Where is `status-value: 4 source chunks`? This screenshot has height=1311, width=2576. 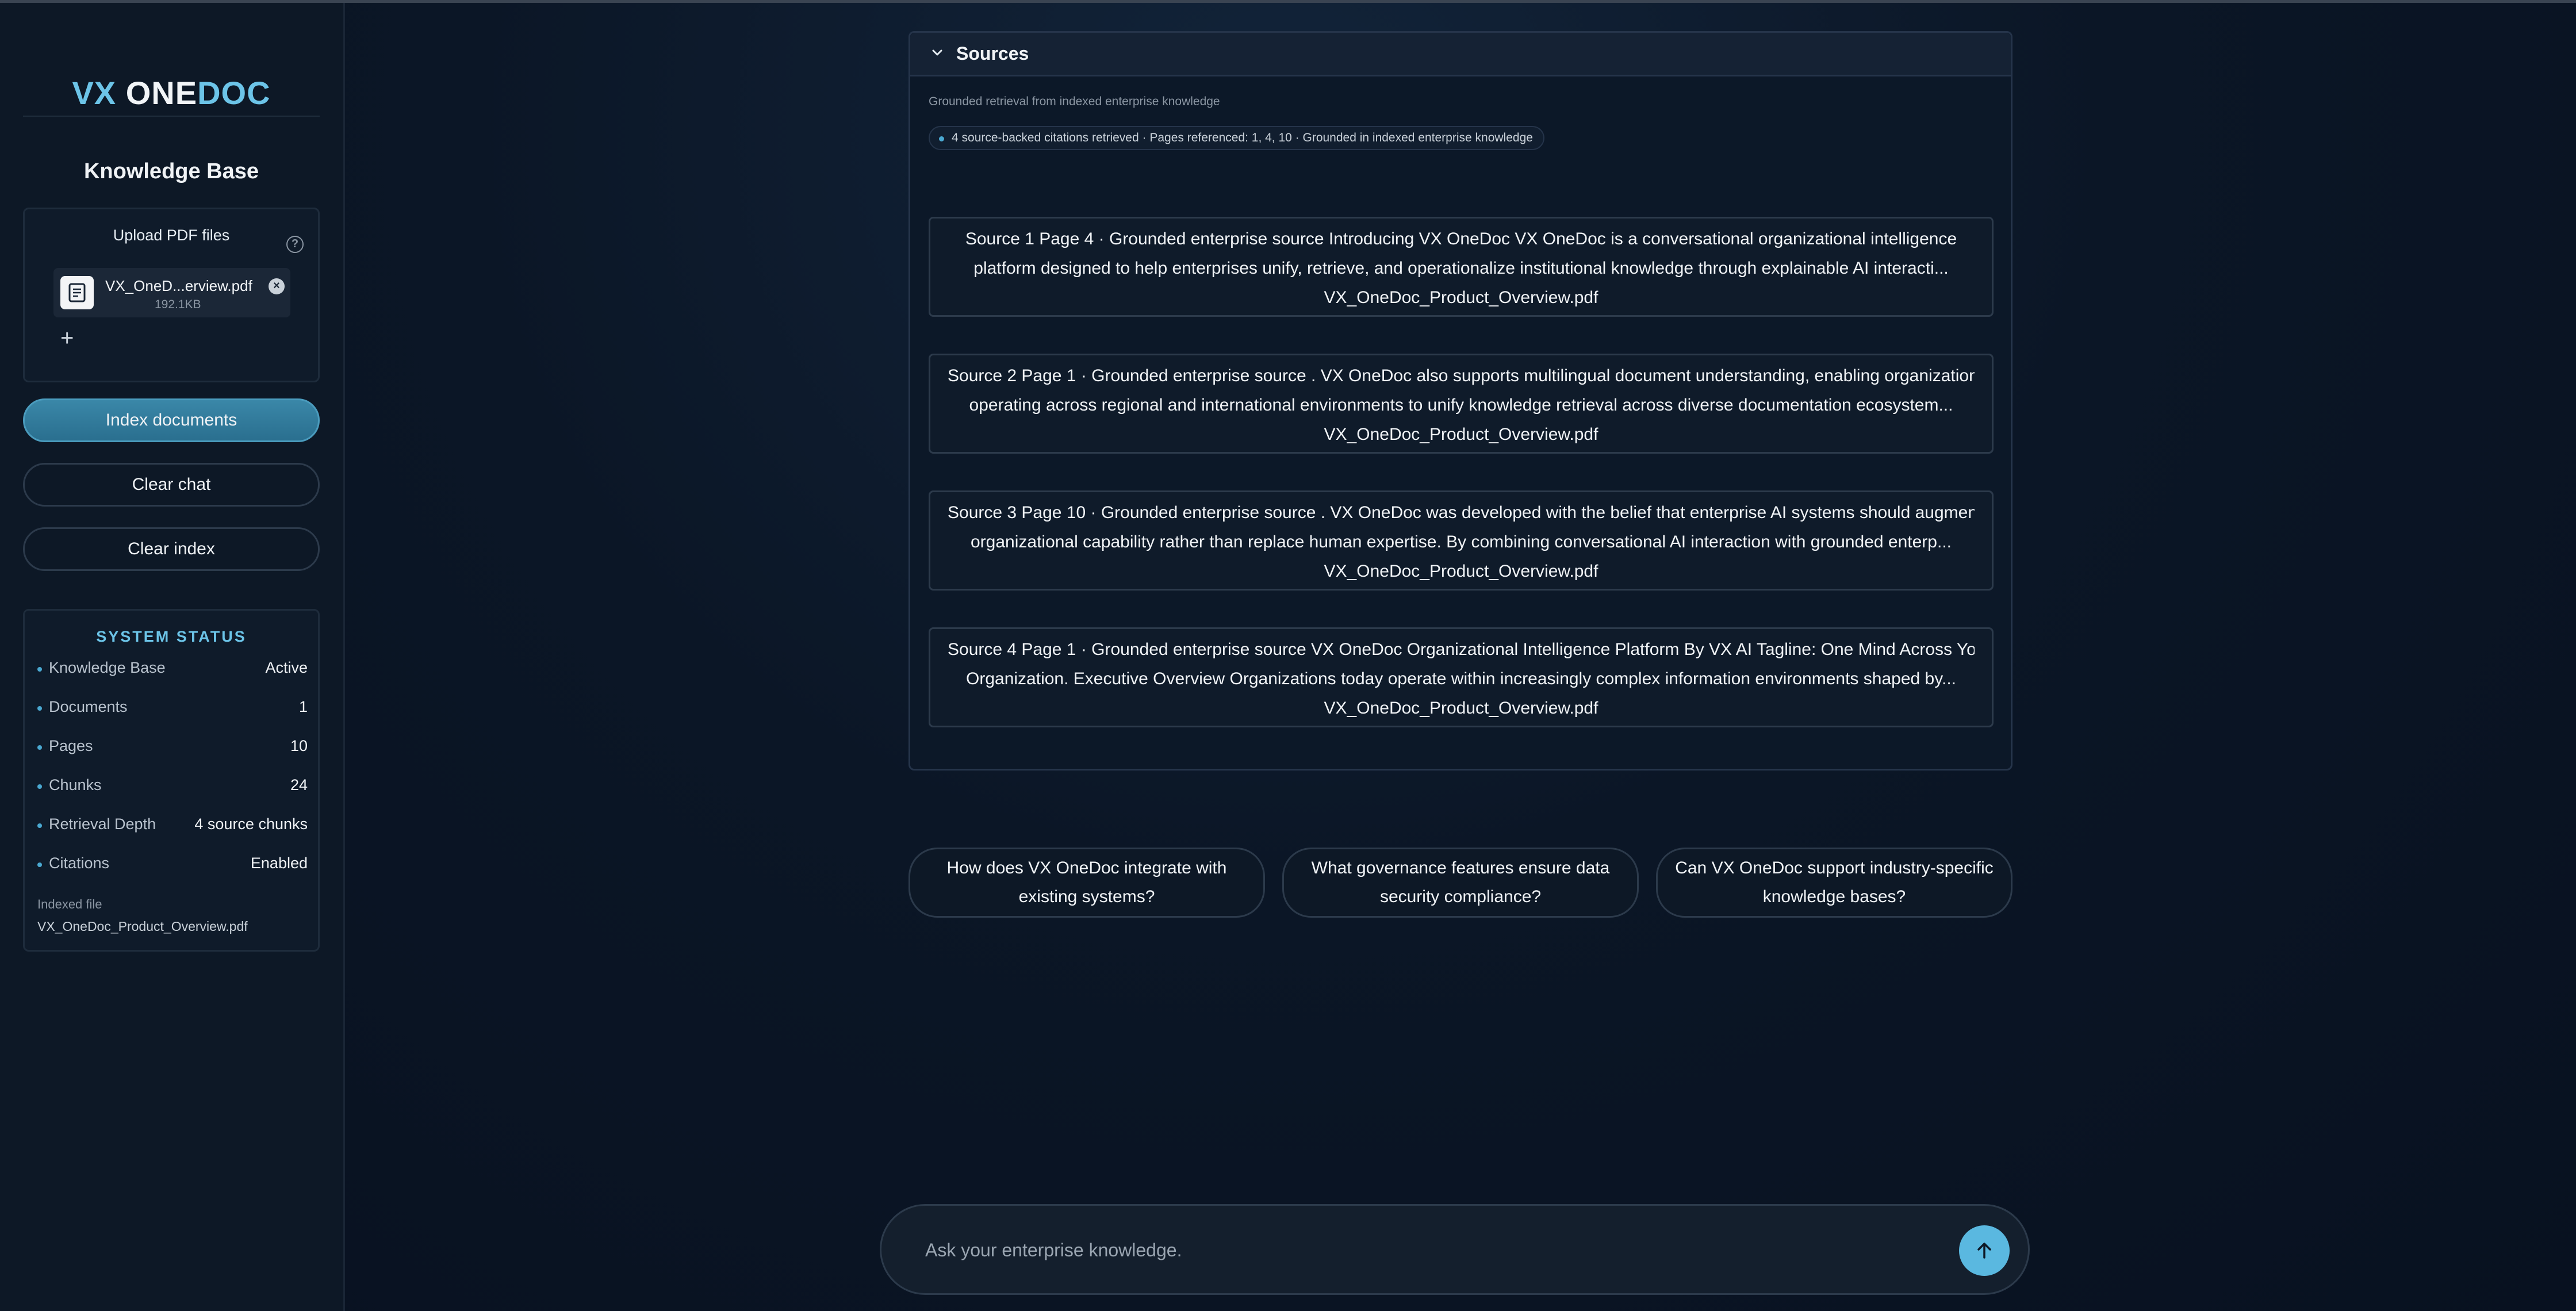 status-value: 4 source chunks is located at coordinates (251, 824).